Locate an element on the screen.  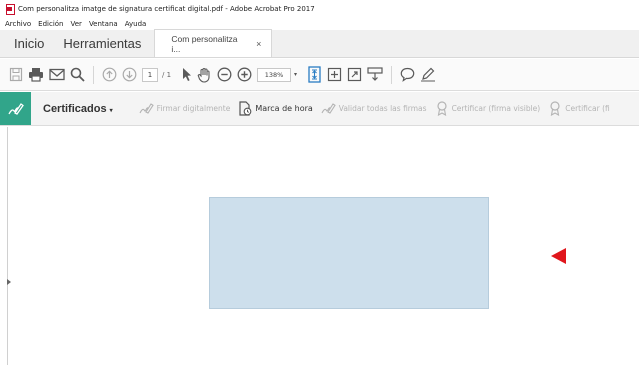
certificates-title: Certificados is located at coordinates (75, 108).